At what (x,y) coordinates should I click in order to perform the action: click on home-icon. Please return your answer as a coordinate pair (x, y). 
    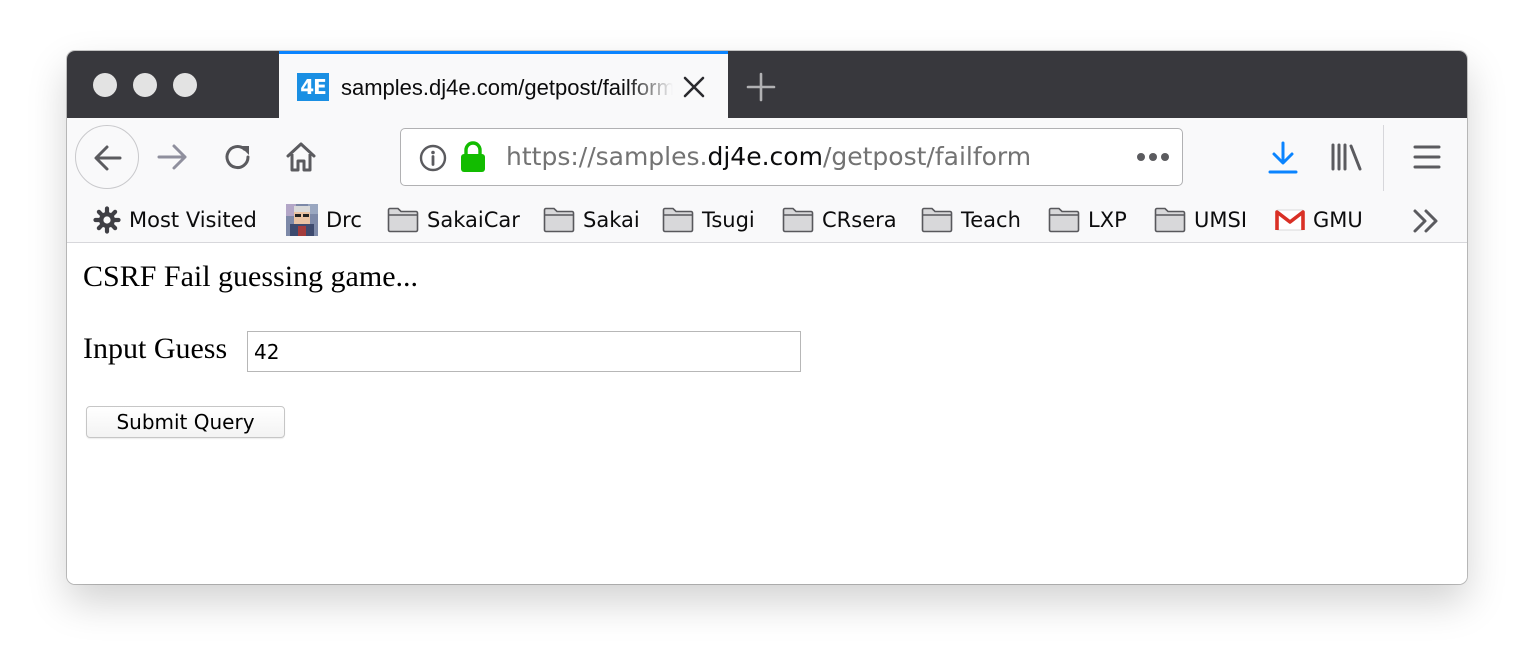
    Looking at the image, I should click on (301, 157).